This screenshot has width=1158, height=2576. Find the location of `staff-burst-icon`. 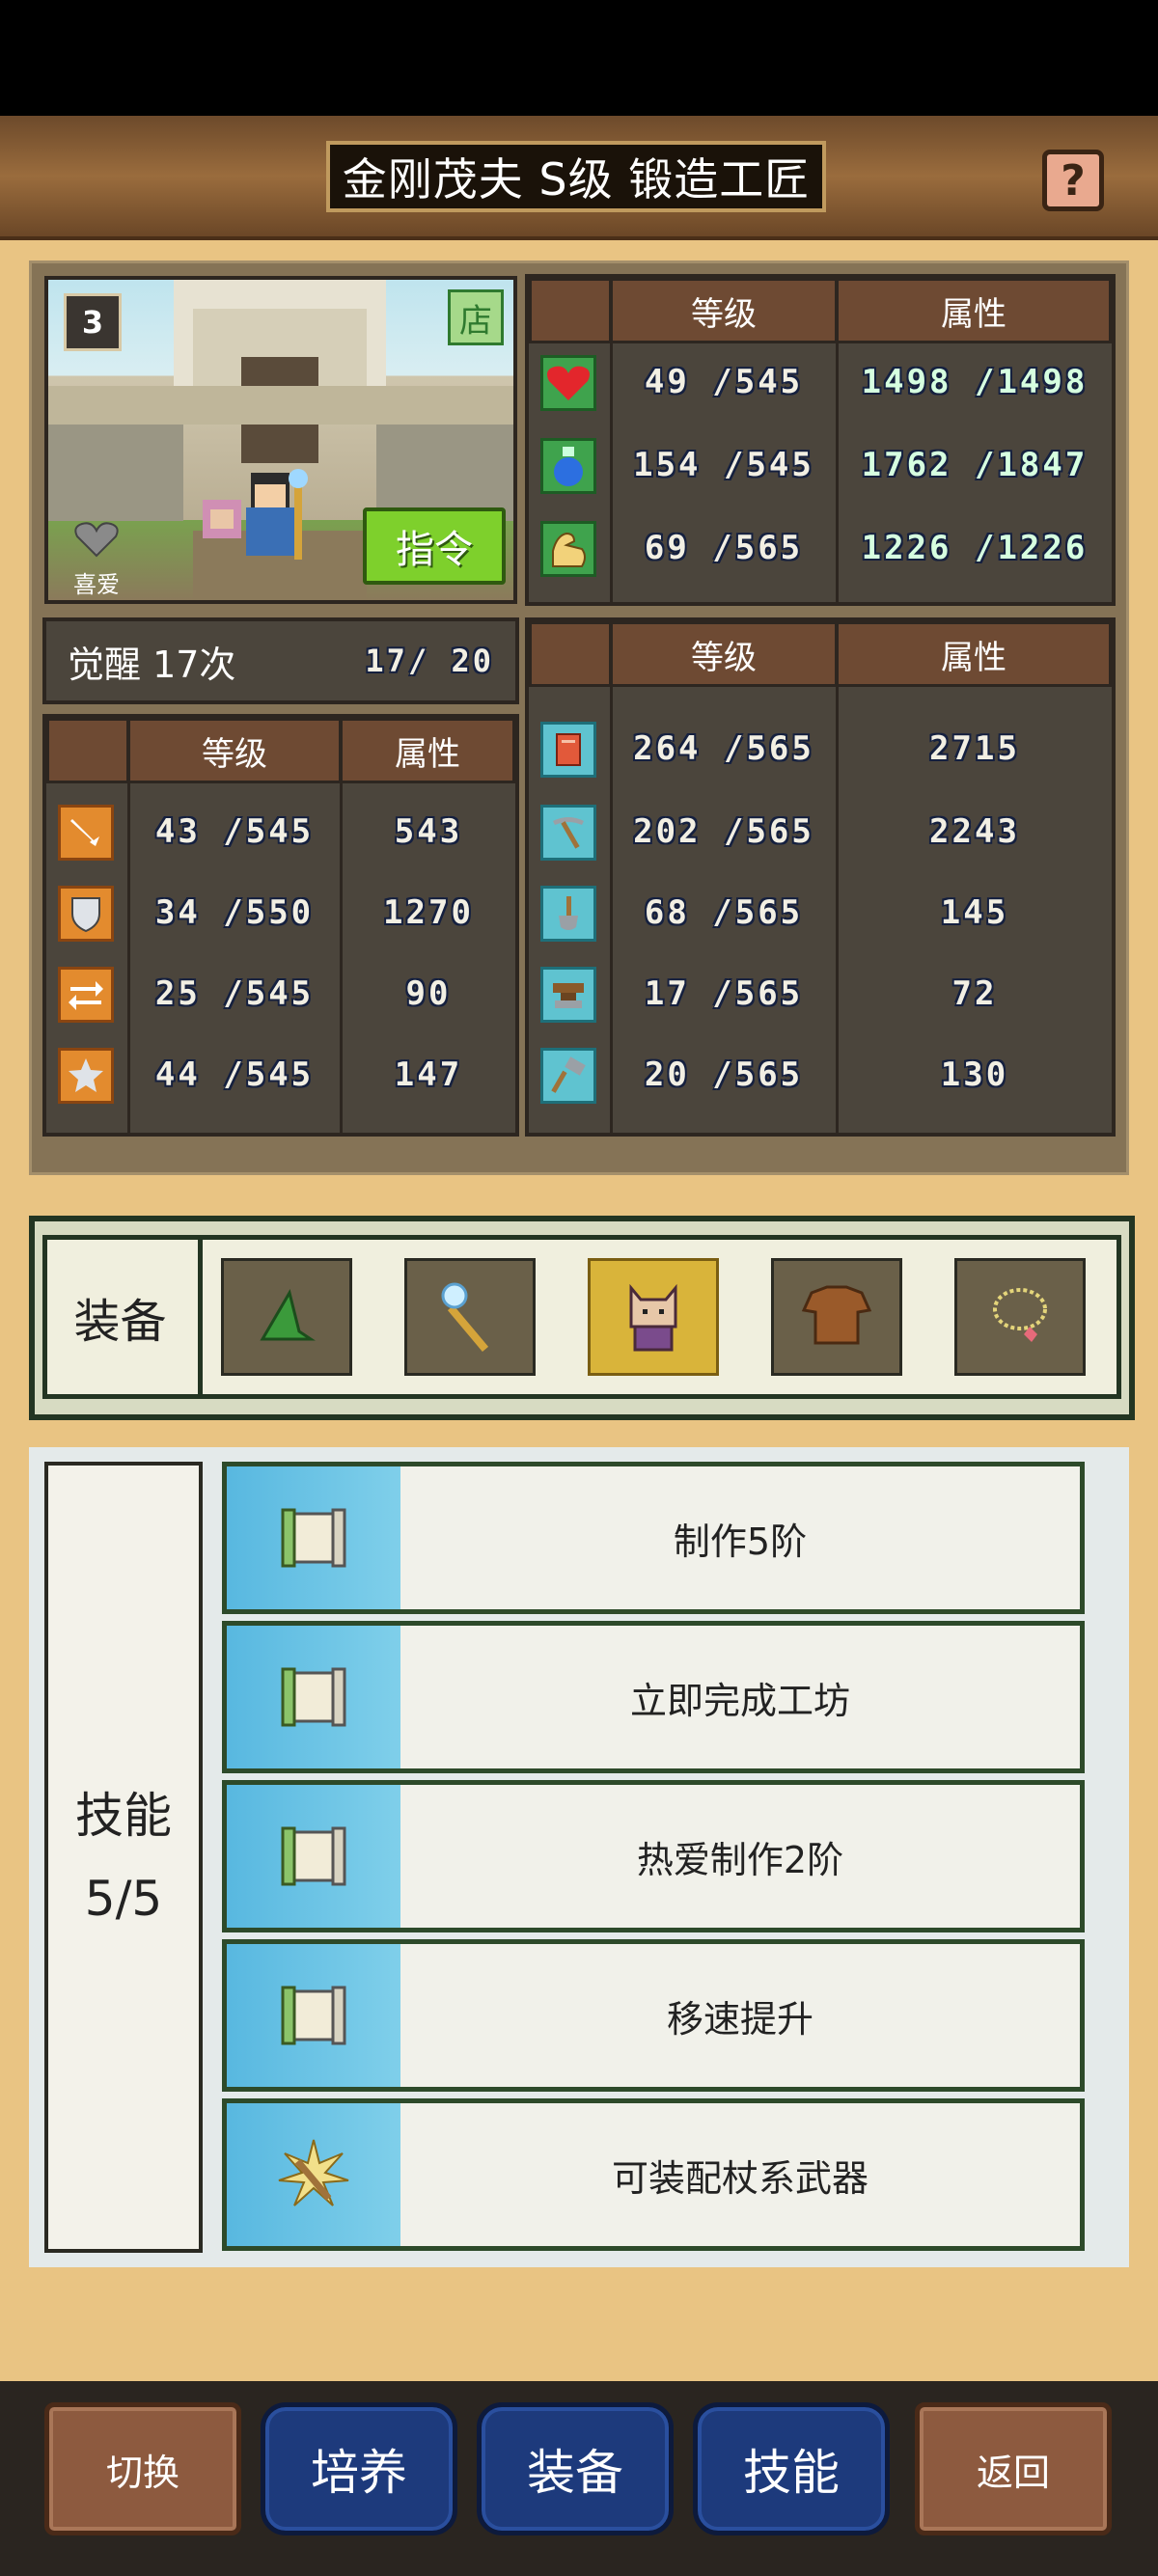

staff-burst-icon is located at coordinates (313, 2175).